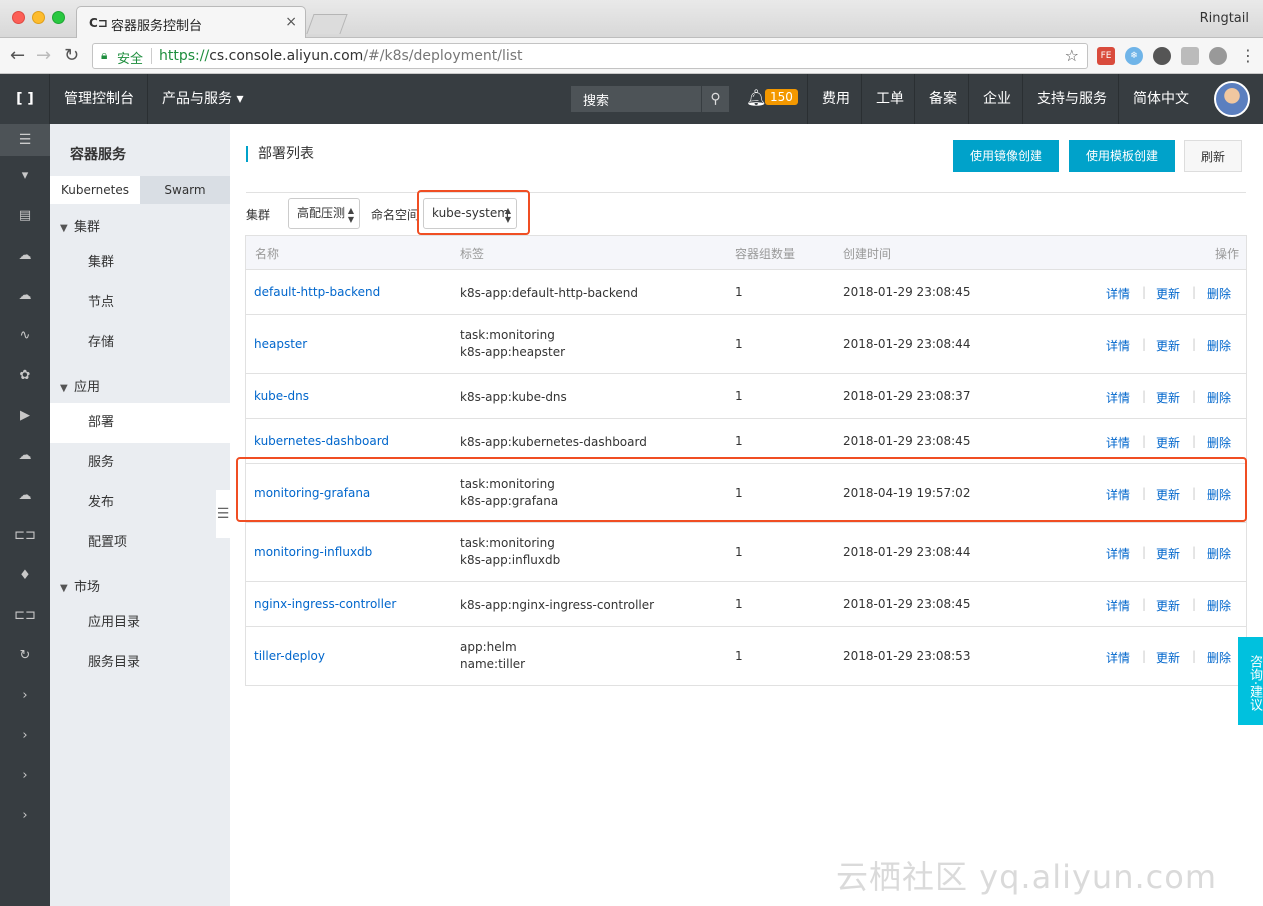 This screenshot has height=906, width=1263. I want to click on deployment-name-link: monitoring-influxdb, so click(313, 552).